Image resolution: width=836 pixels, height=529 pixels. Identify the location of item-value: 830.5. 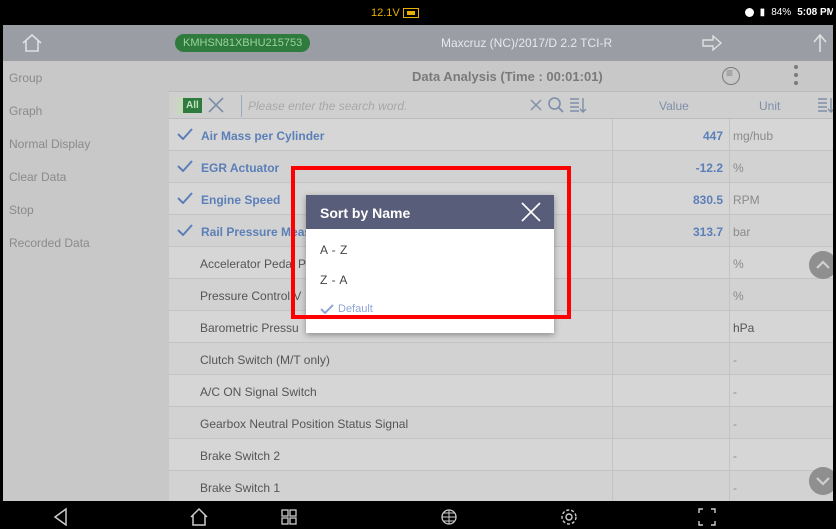
(707, 200).